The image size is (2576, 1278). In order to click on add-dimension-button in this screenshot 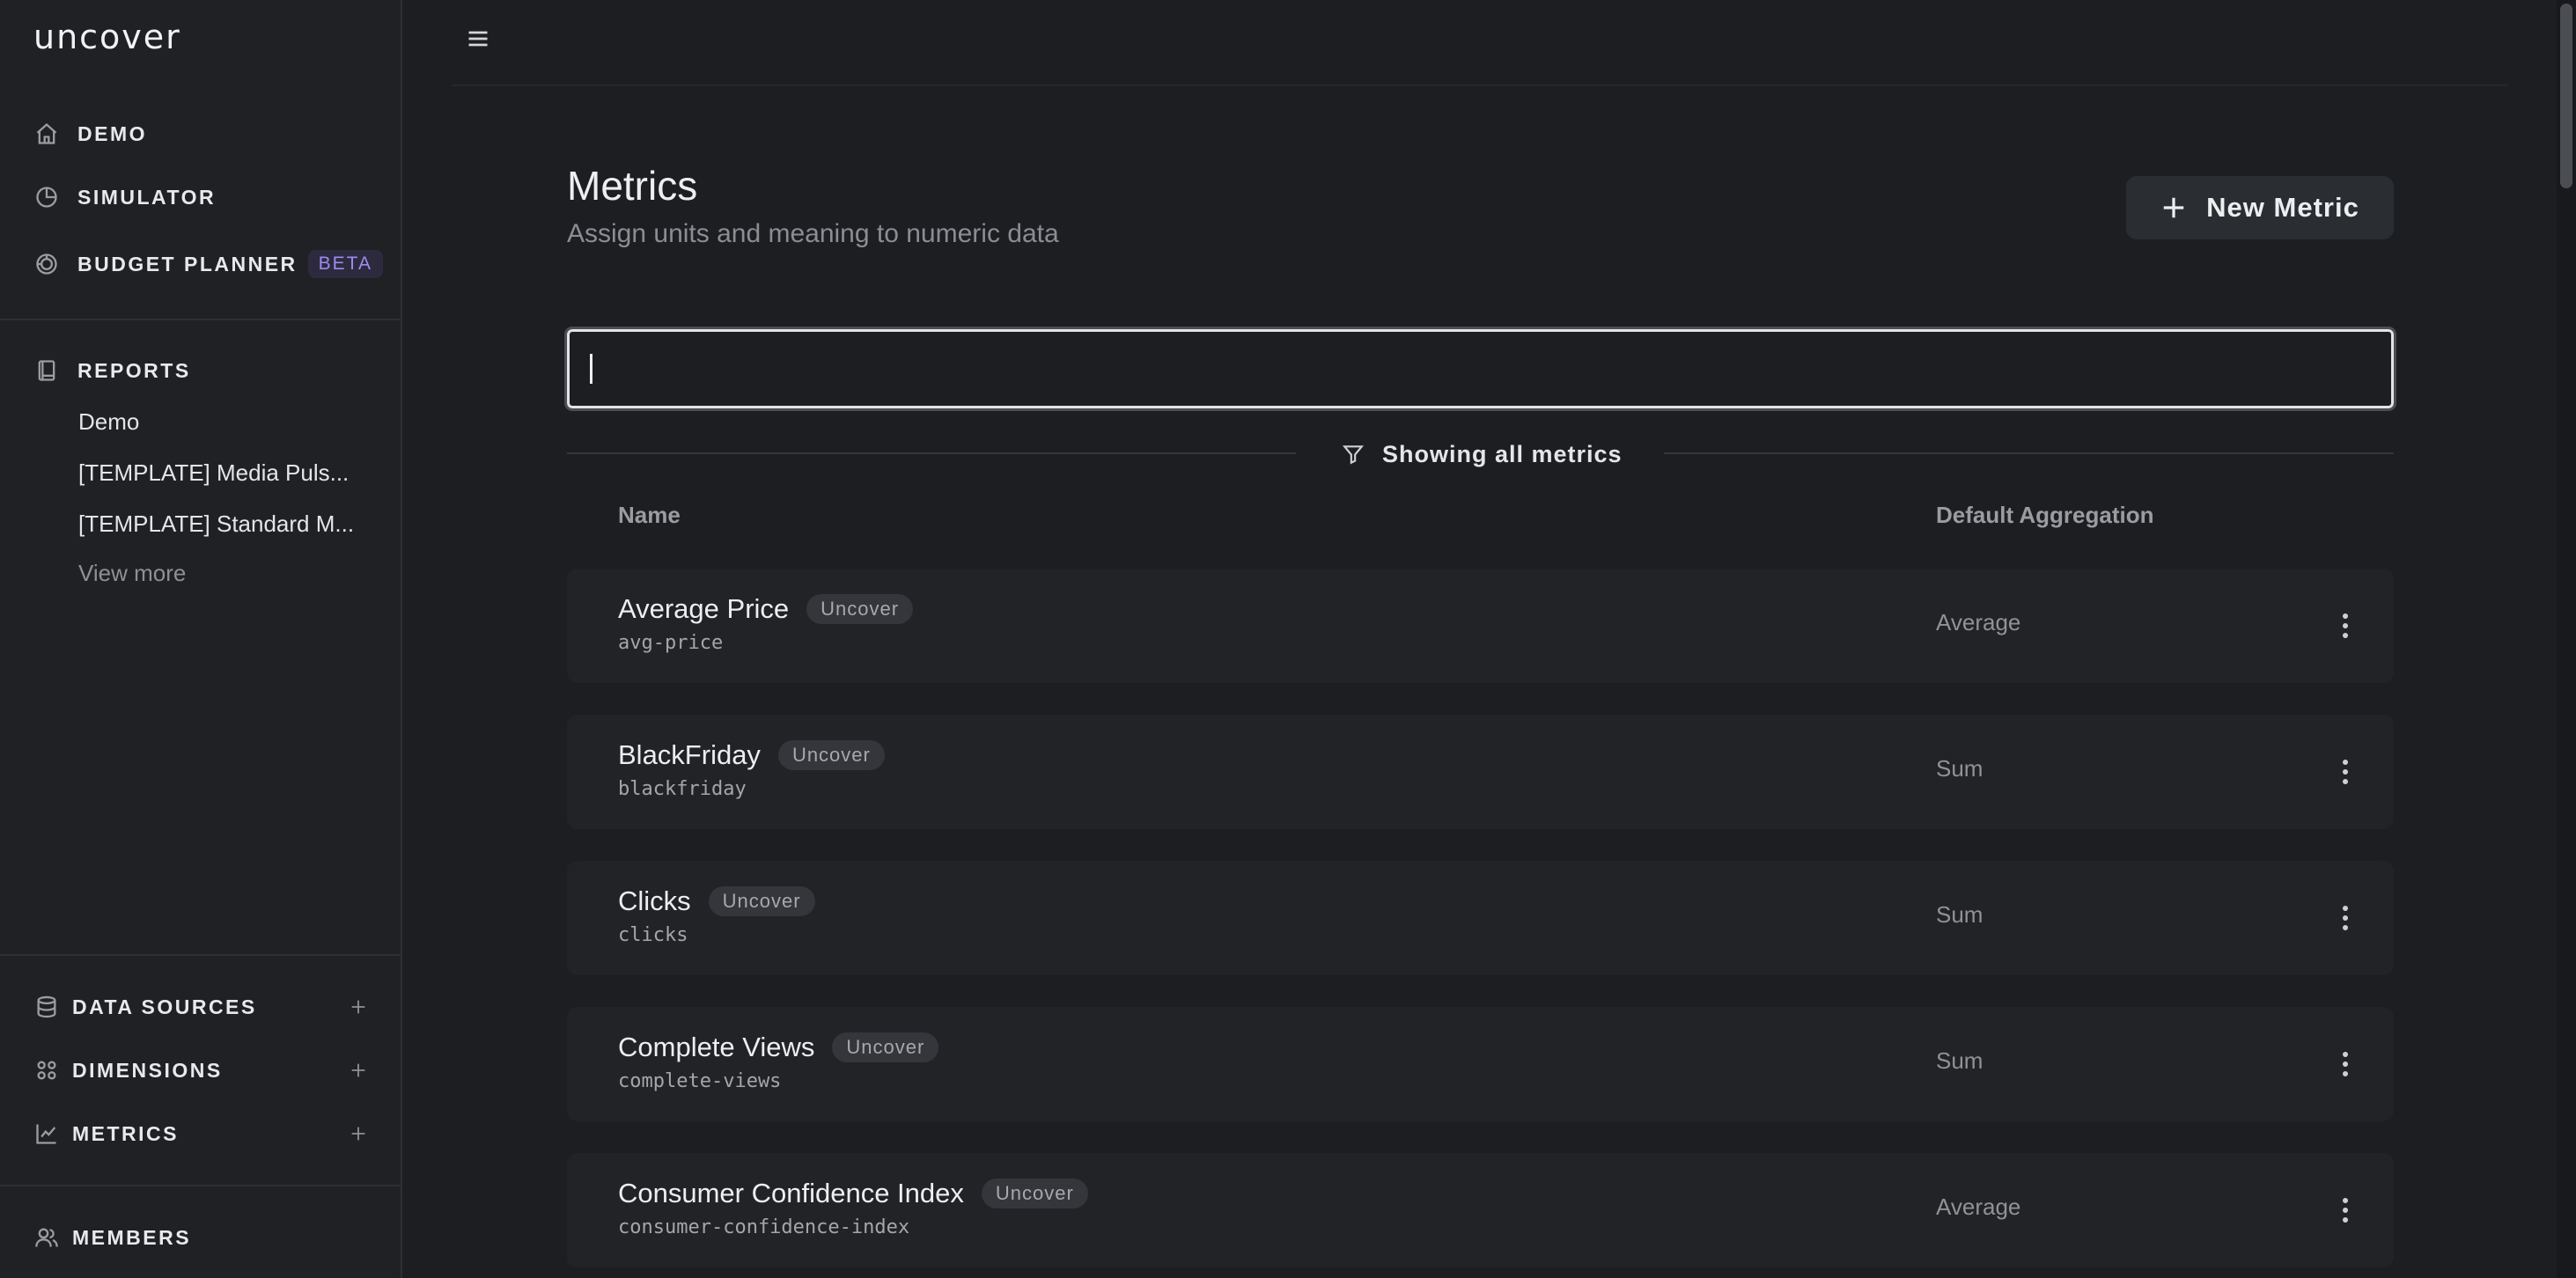, I will do `click(359, 1070)`.